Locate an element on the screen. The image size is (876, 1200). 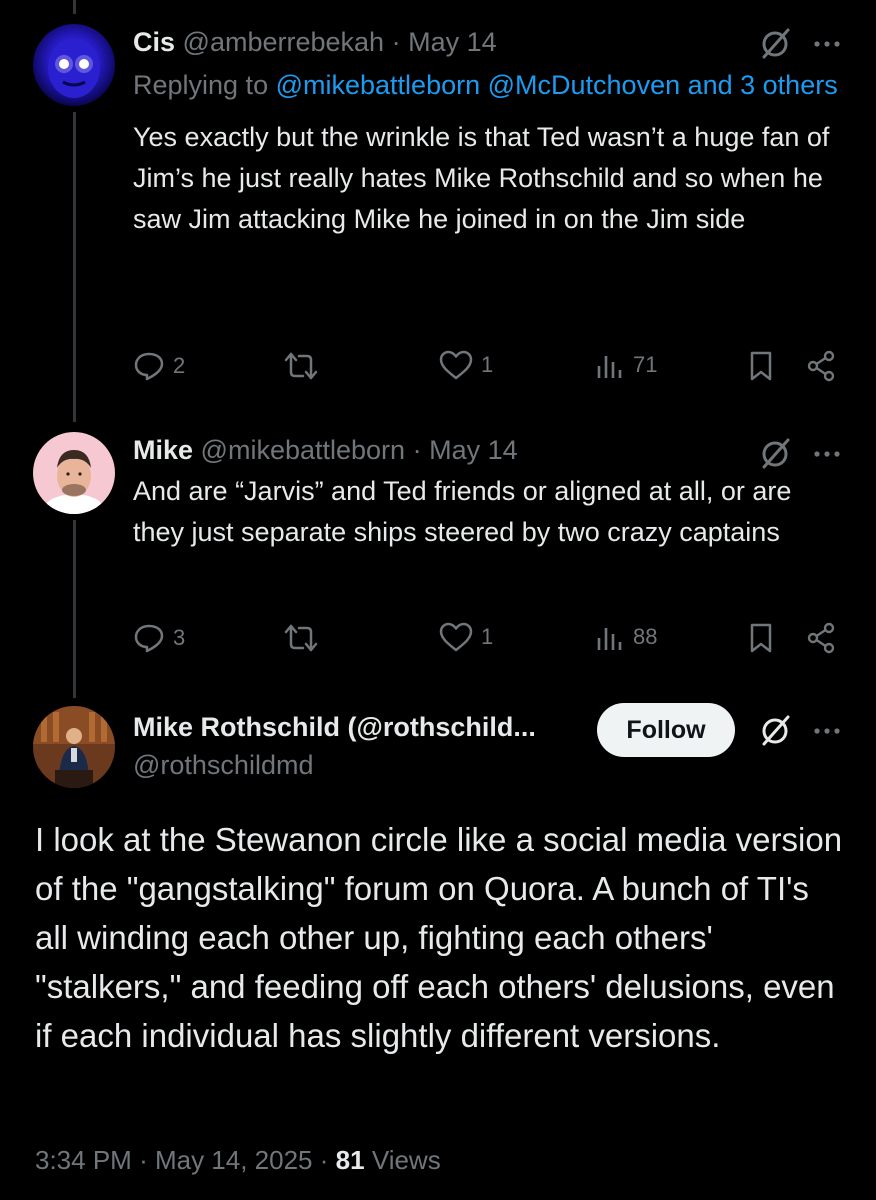
total-views-count: 81 is located at coordinates (350, 1160).